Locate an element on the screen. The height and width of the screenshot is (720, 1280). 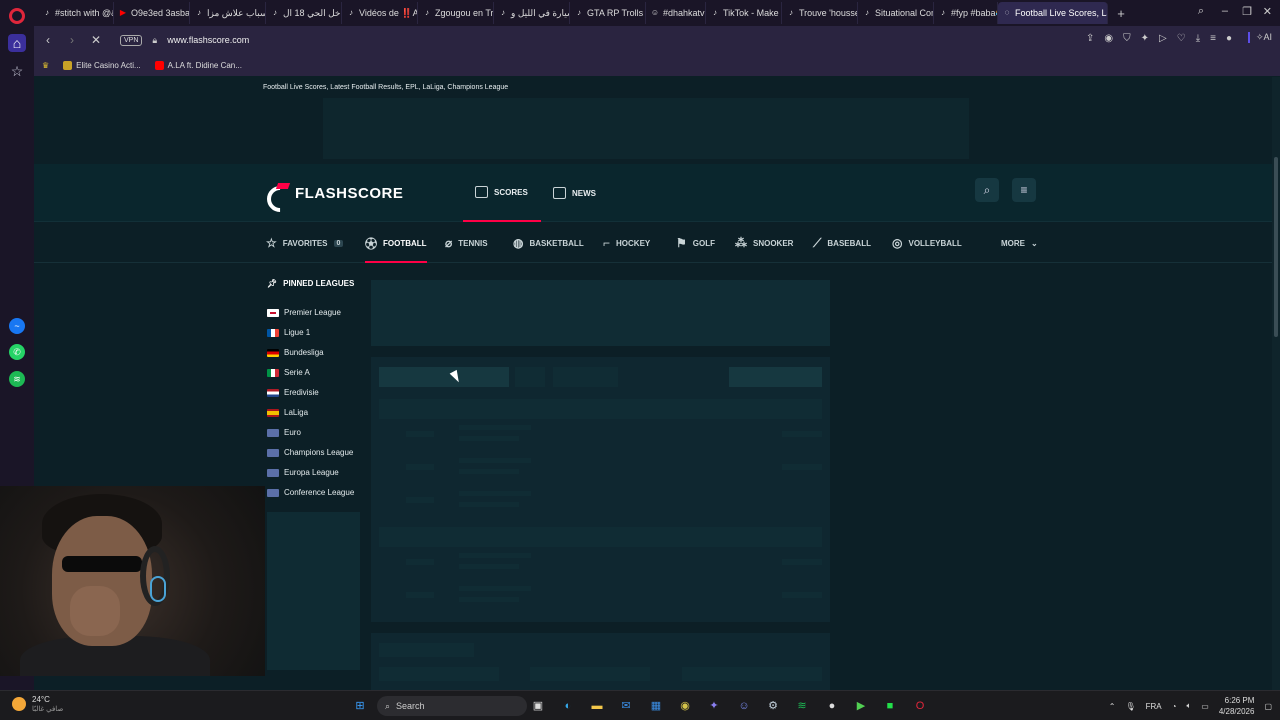
menu-icon: ≡ is located at coordinates (1213, 38).